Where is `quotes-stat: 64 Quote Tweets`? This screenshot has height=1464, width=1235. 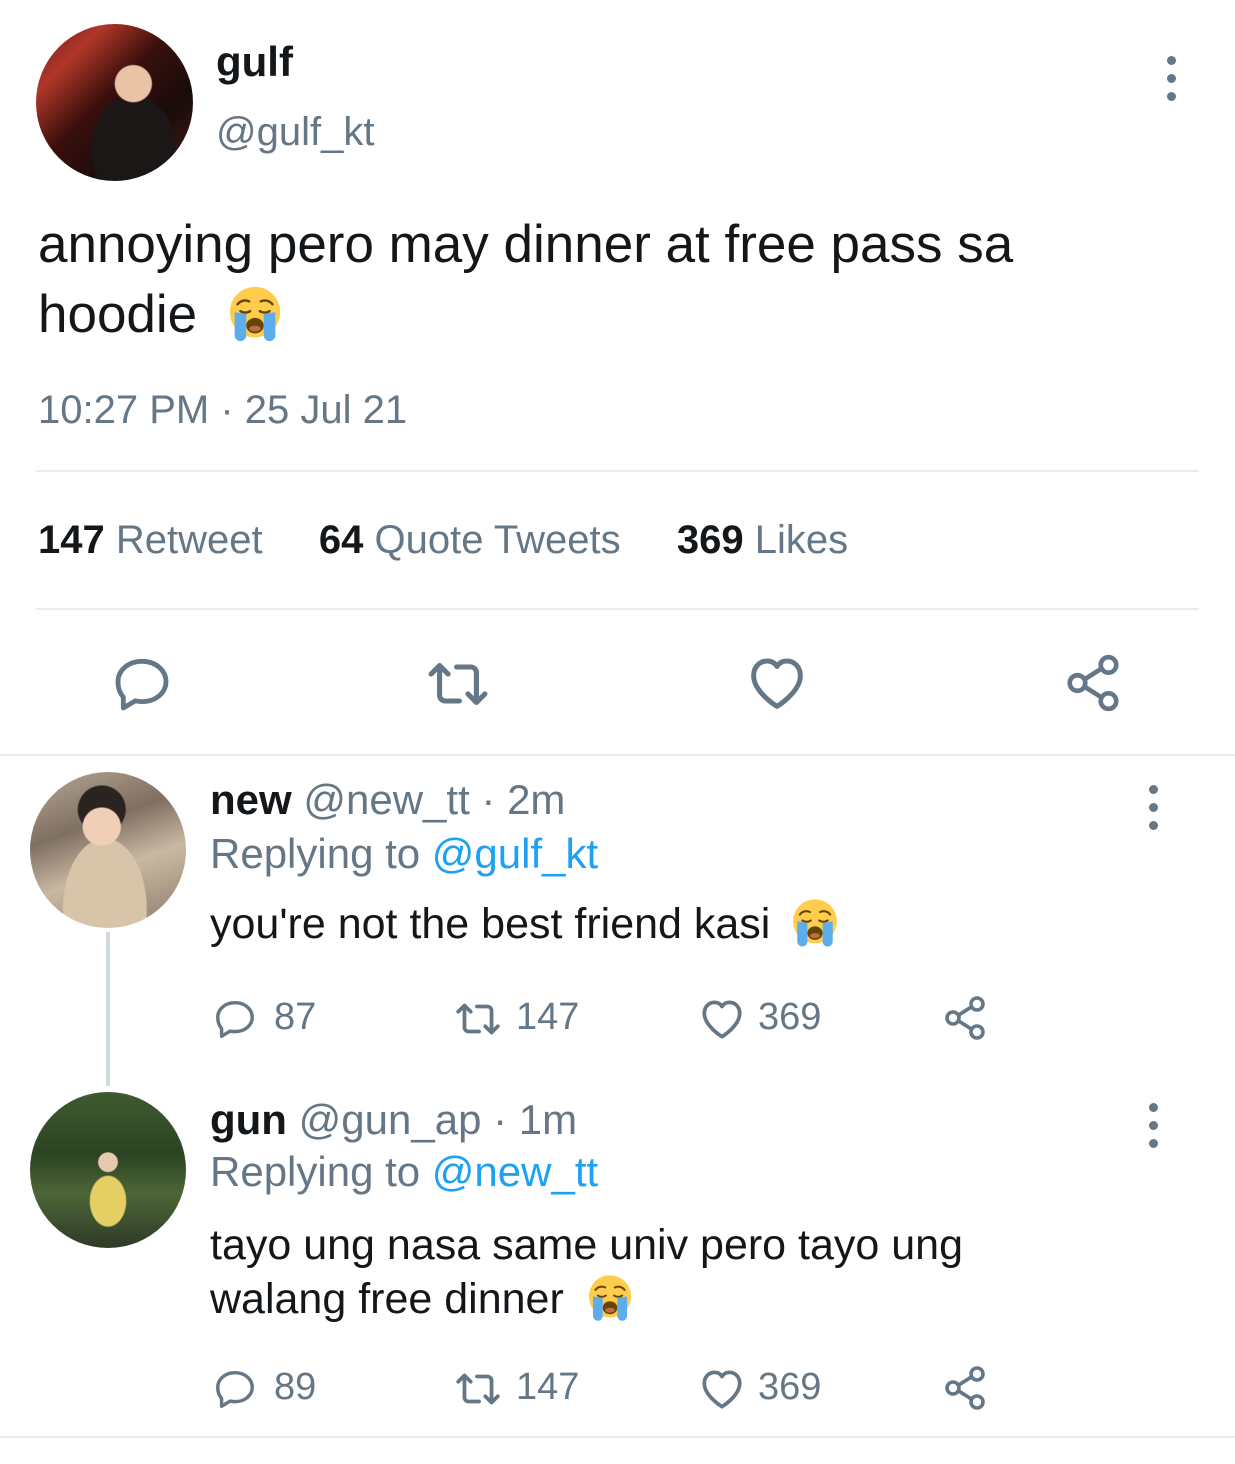
quotes-stat: 64 Quote Tweets is located at coordinates (470, 540).